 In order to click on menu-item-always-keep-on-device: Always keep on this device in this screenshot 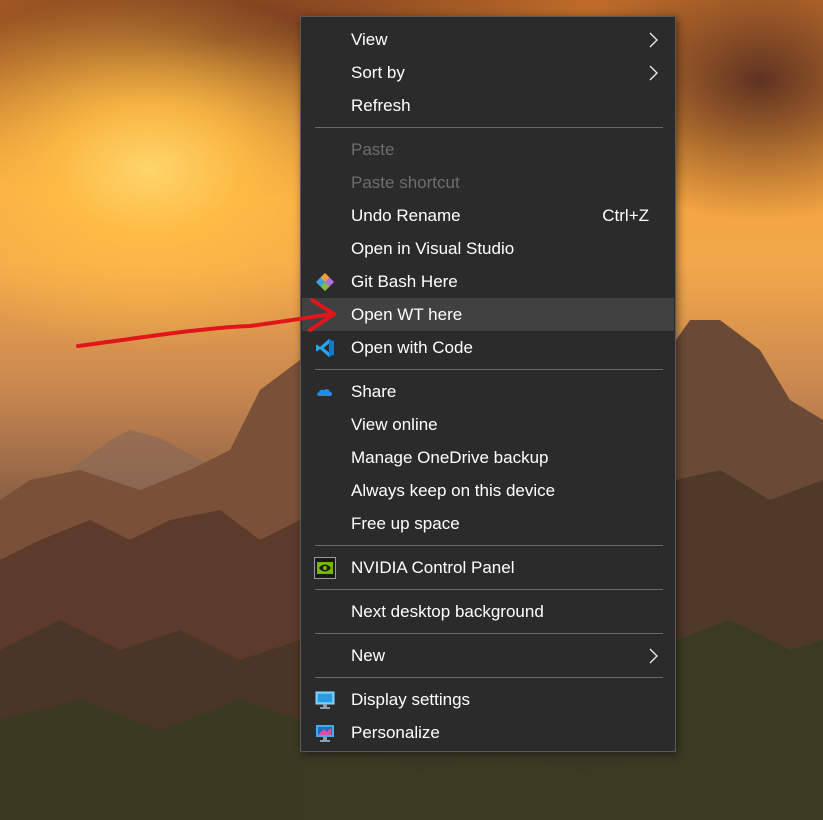, I will do `click(488, 490)`.